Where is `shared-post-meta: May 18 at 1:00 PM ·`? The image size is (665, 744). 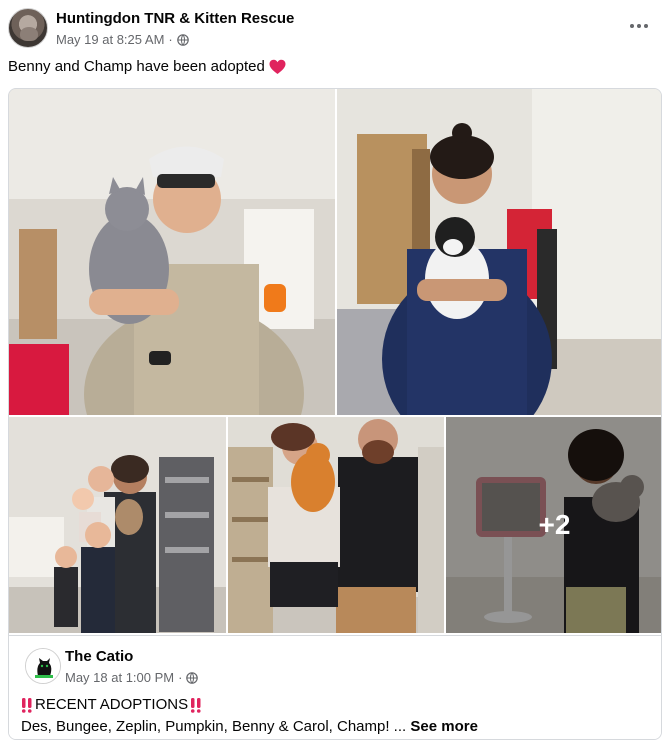 shared-post-meta: May 18 at 1:00 PM · is located at coordinates (132, 677).